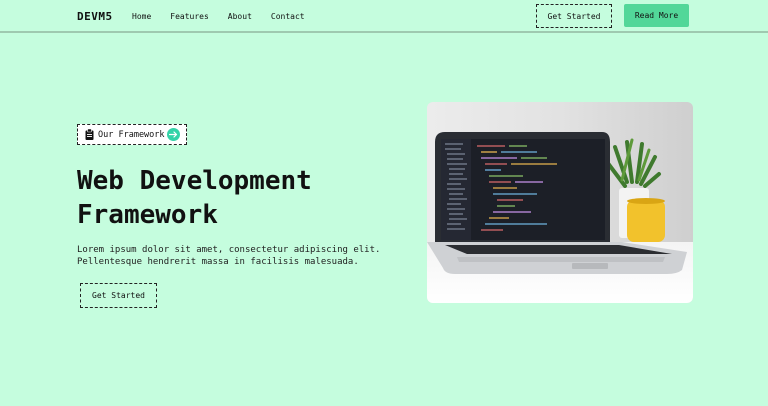 This screenshot has height=406, width=768. What do you see at coordinates (147, 215) in the screenshot?
I see `title-line-2: Framework` at bounding box center [147, 215].